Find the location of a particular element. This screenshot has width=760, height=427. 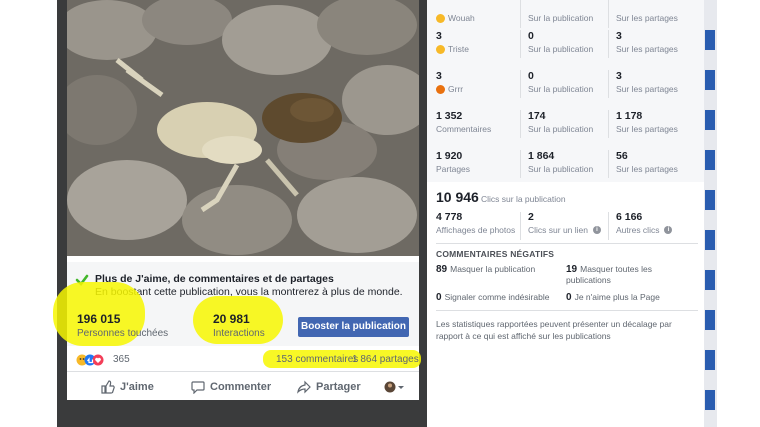

stat-wow: Wouah is located at coordinates (455, 11).